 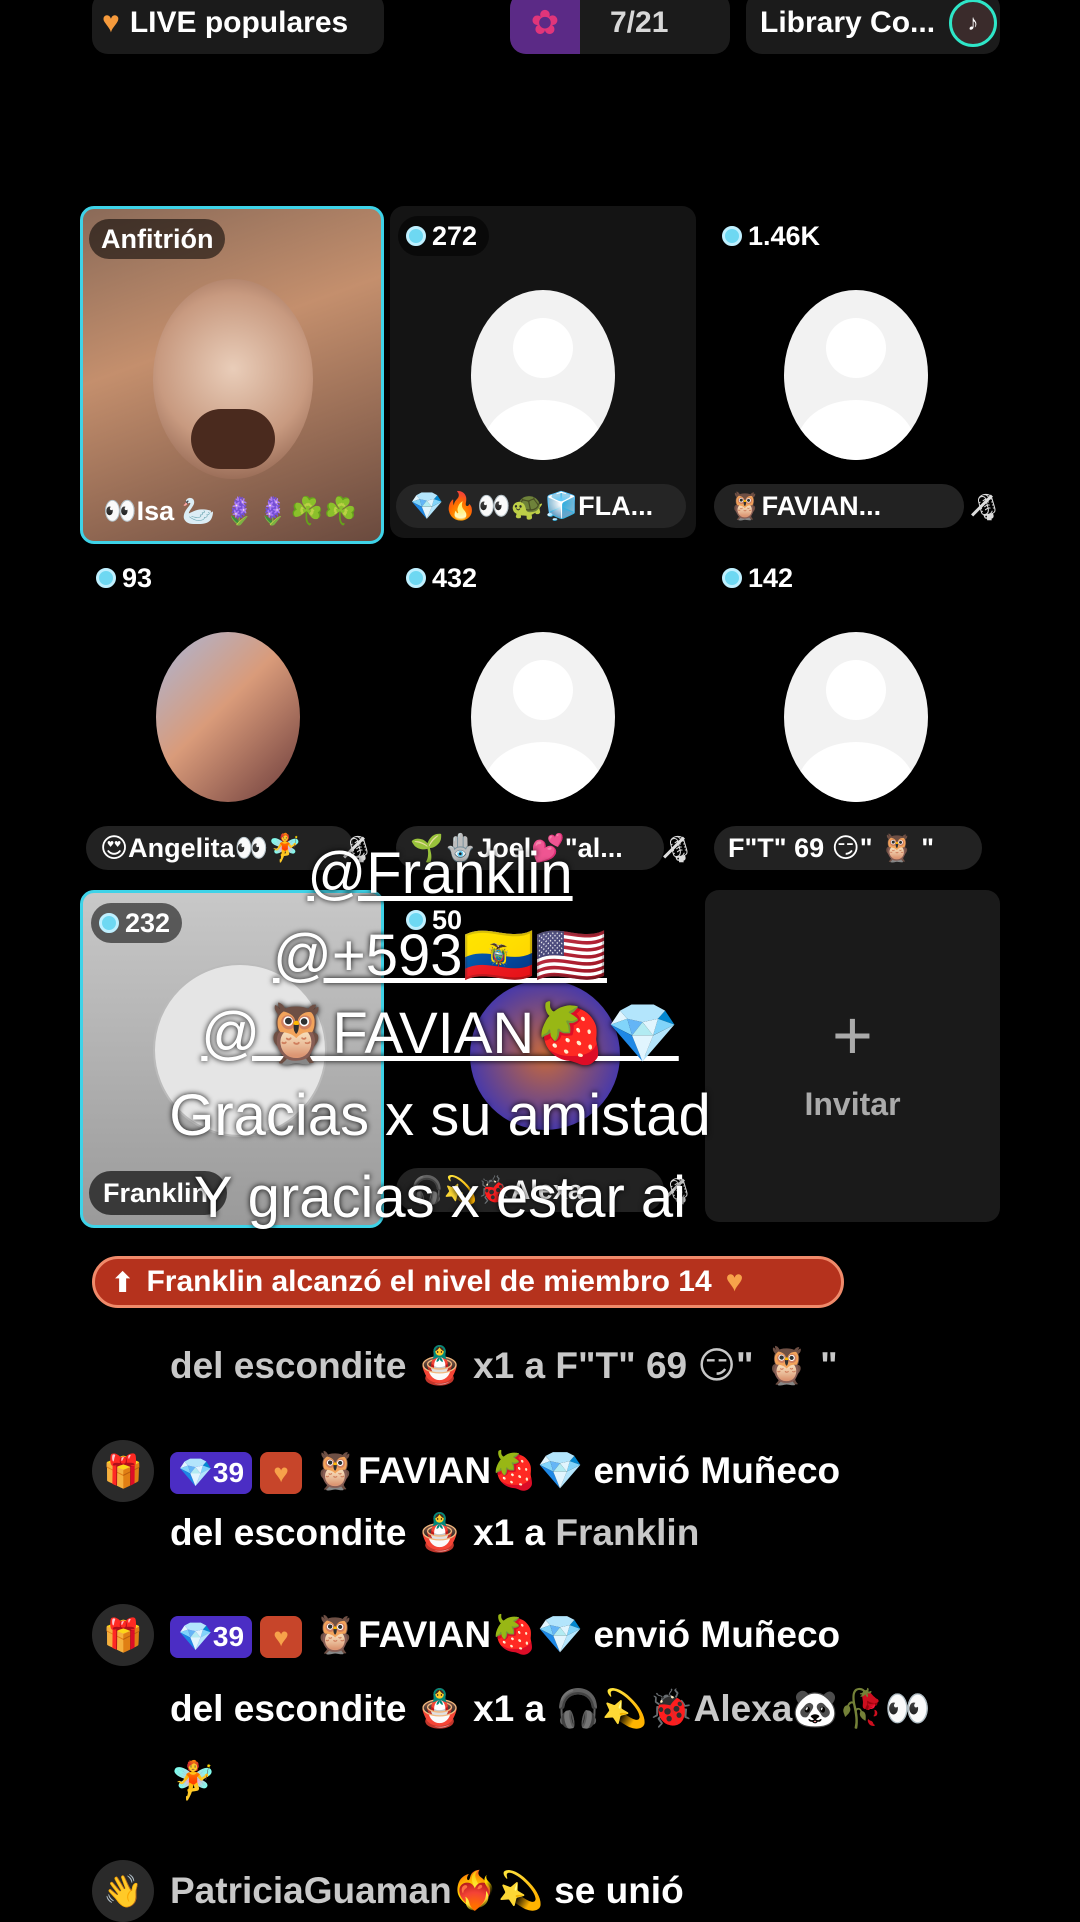 I want to click on rank-button: ✿ 7/21, so click(x=620, y=27).